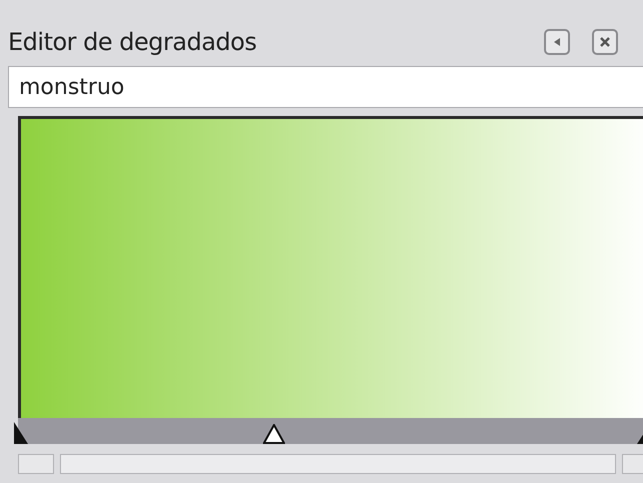  What do you see at coordinates (133, 42) in the screenshot?
I see `panel-title: Editor de degradados` at bounding box center [133, 42].